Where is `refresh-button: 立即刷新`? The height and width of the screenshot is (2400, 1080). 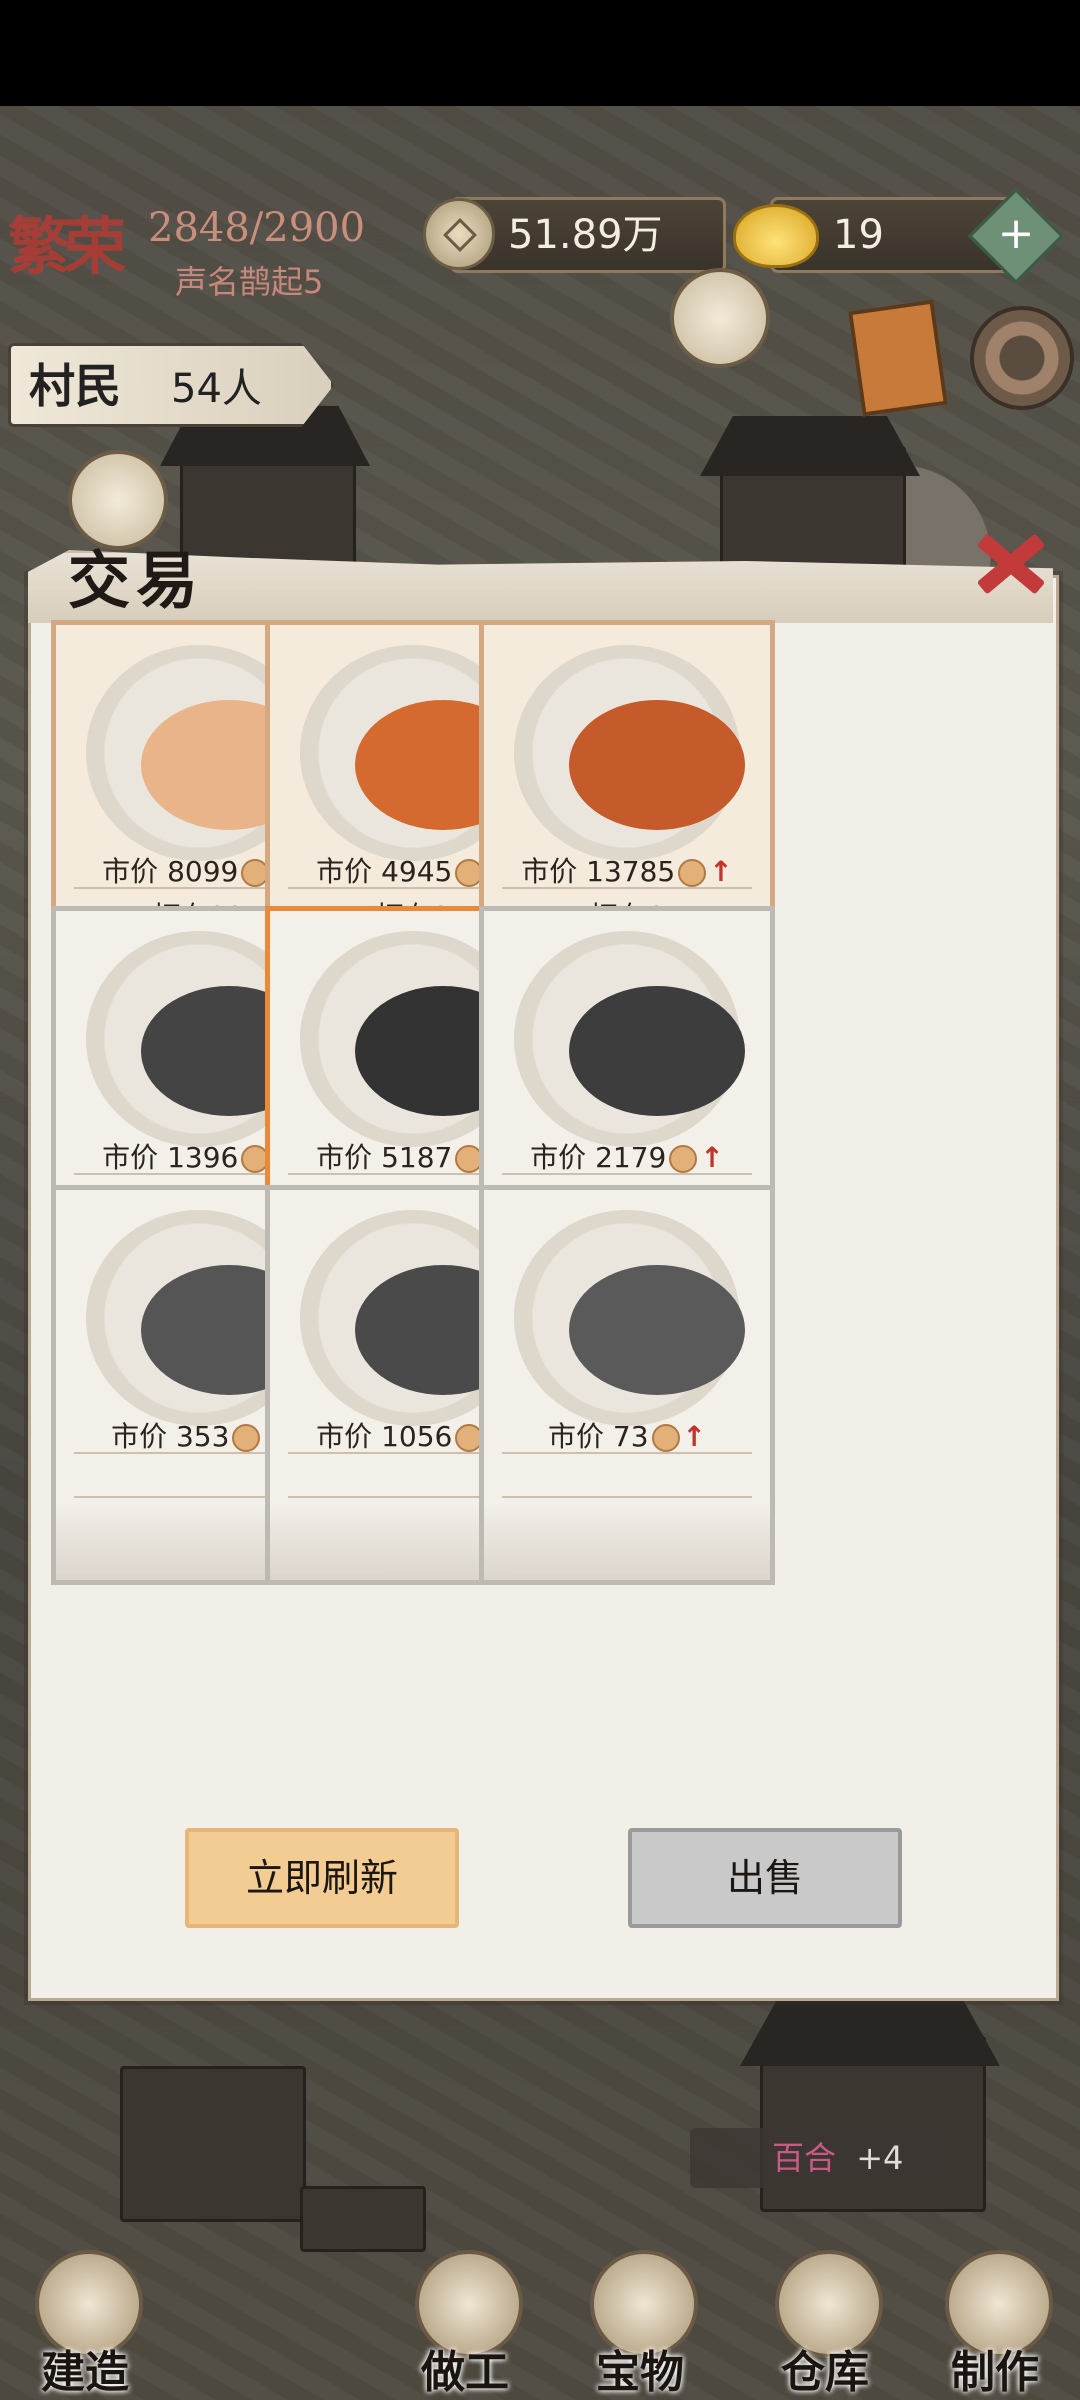
refresh-button: 立即刷新 is located at coordinates (322, 1878).